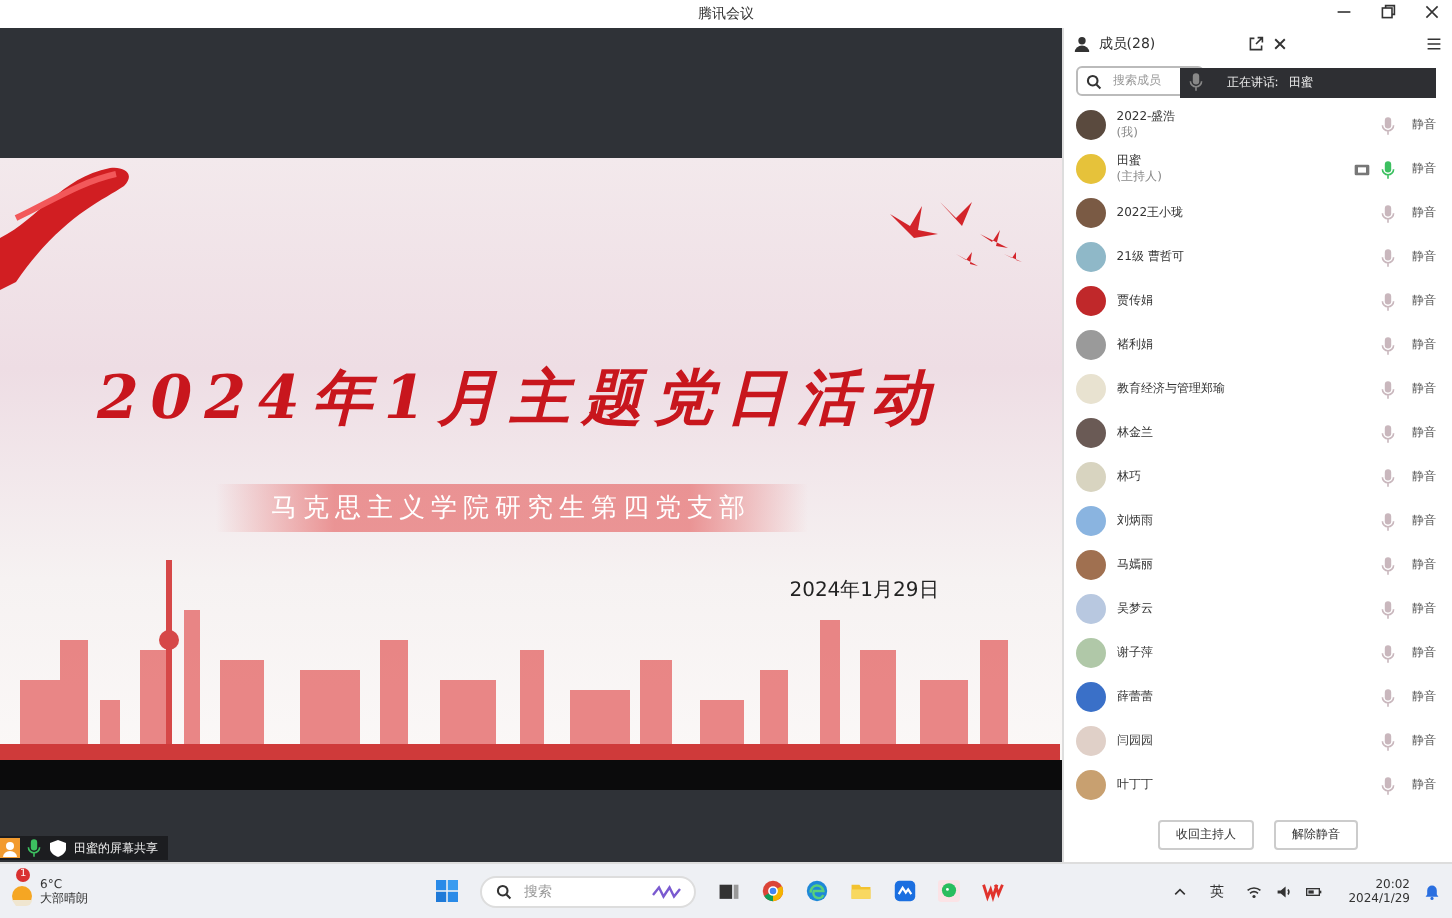  Describe the element at coordinates (949, 891) in the screenshot. I see `chat-app-icon` at that location.